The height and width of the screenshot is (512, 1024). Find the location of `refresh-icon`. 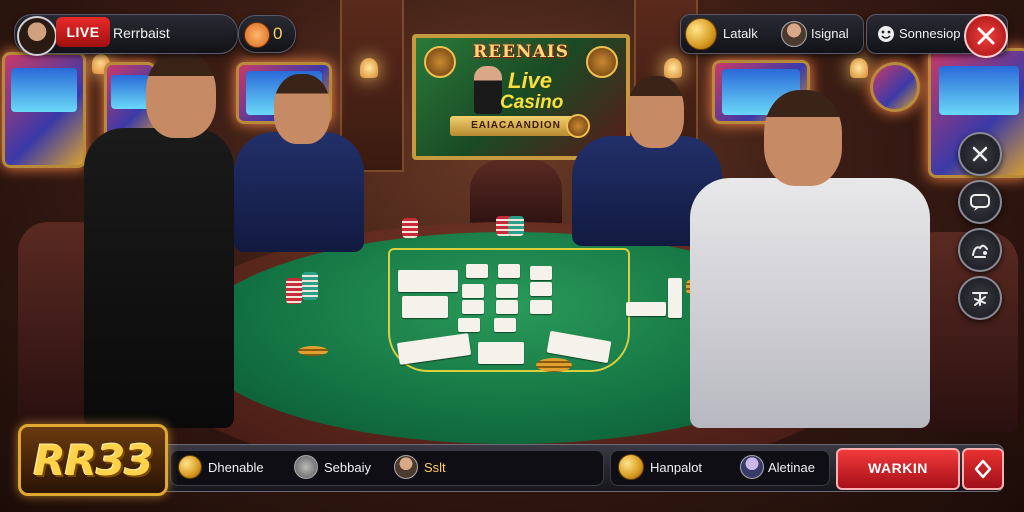

refresh-icon is located at coordinates (983, 469).